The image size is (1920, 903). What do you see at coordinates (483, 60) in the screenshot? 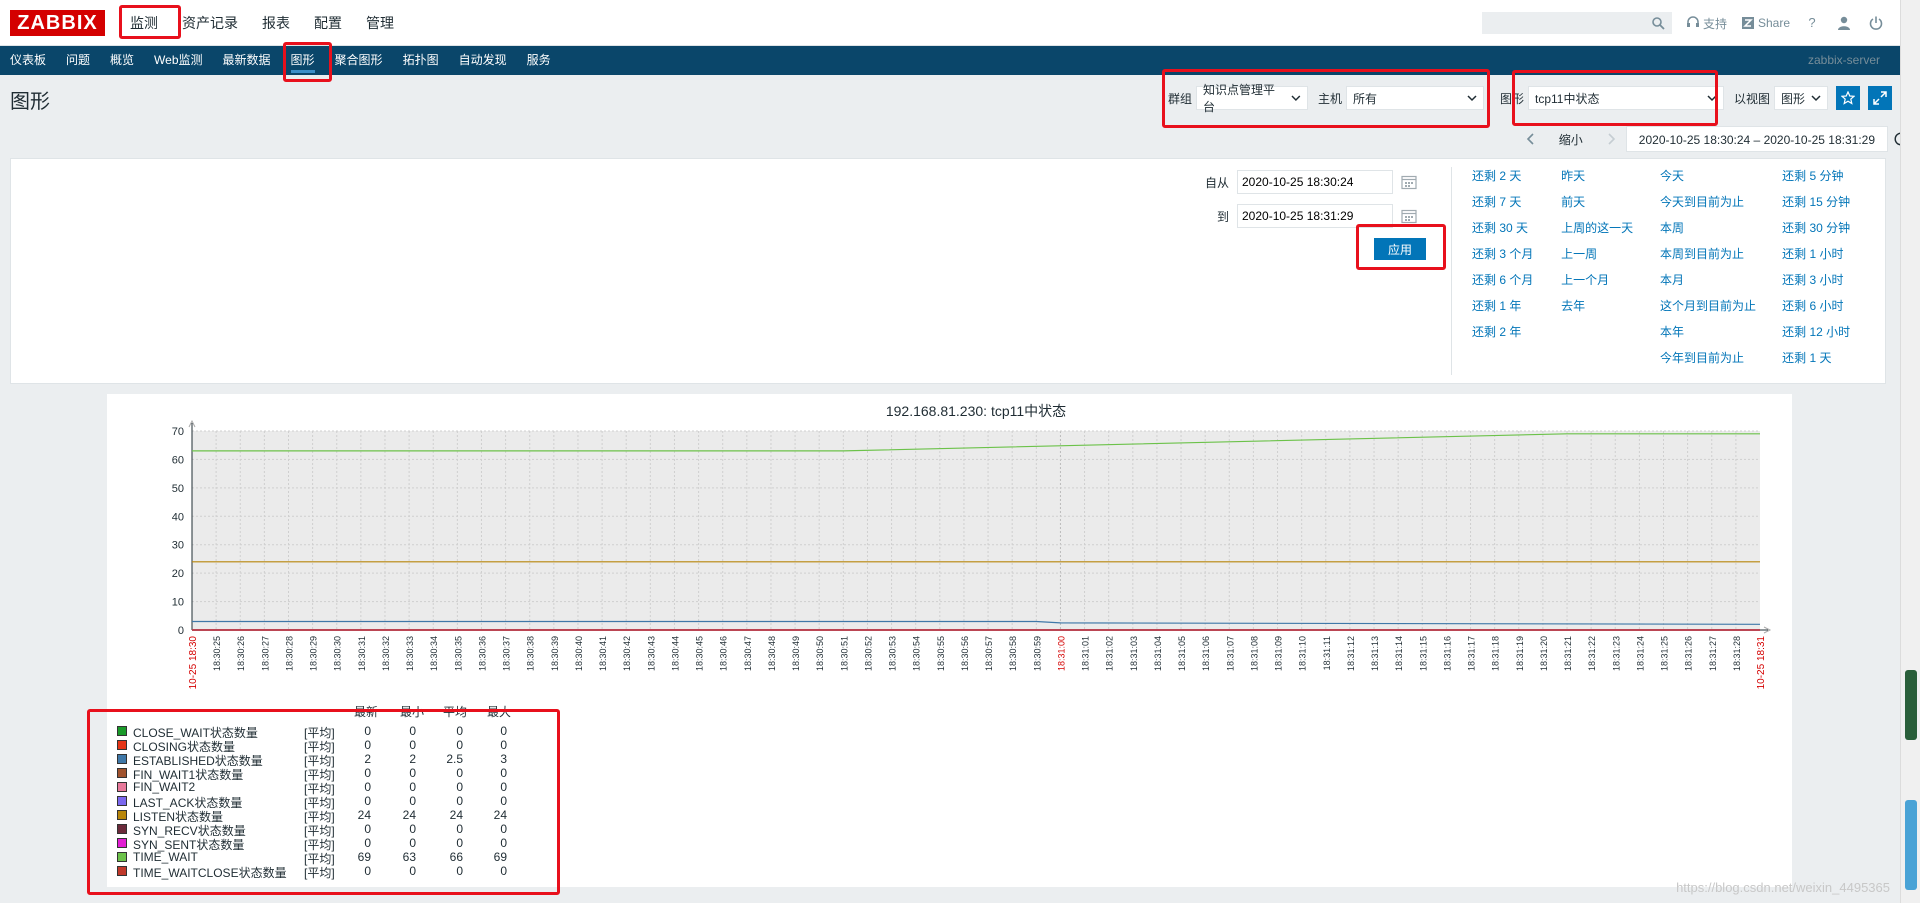
I see `submenu-discovery: 自动发现` at bounding box center [483, 60].